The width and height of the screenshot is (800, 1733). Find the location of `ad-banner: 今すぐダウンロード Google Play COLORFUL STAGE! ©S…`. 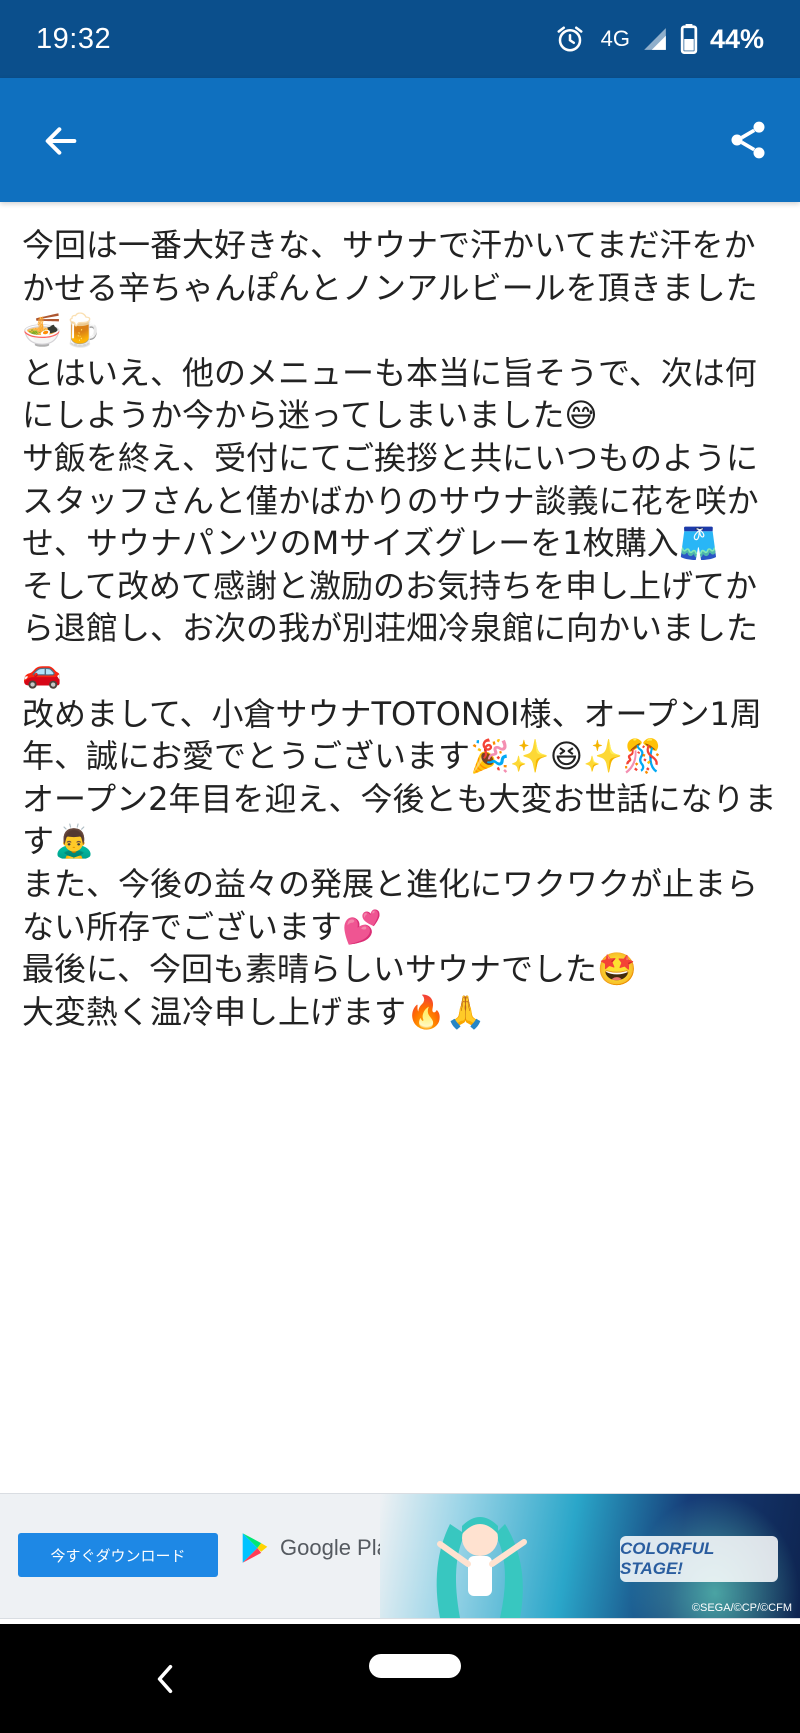

ad-banner: 今すぐダウンロード Google Play COLORFUL STAGE! ©S… is located at coordinates (400, 1556).